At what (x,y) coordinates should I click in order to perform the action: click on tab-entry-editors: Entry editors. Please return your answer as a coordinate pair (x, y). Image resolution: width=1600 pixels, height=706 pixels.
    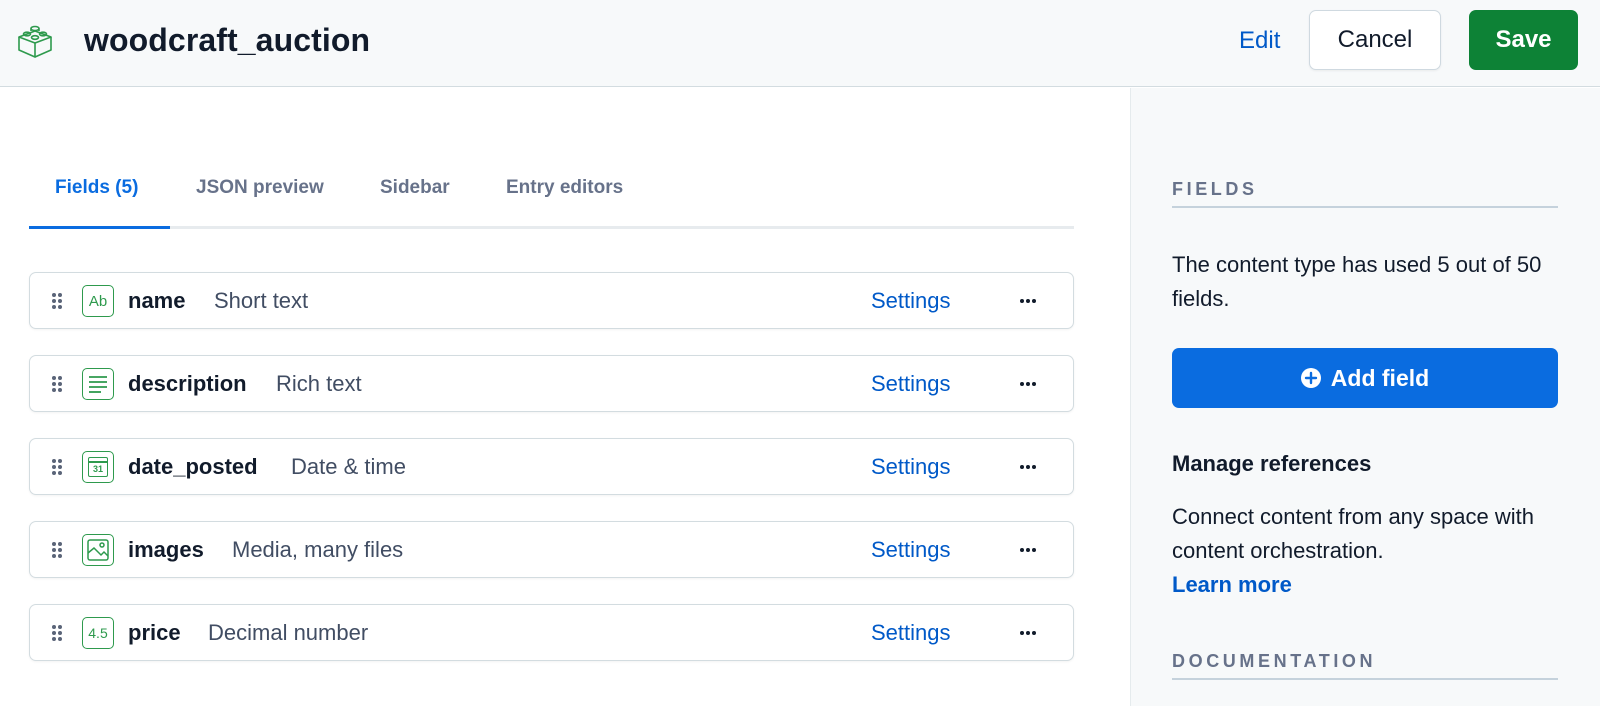
    Looking at the image, I should click on (564, 203).